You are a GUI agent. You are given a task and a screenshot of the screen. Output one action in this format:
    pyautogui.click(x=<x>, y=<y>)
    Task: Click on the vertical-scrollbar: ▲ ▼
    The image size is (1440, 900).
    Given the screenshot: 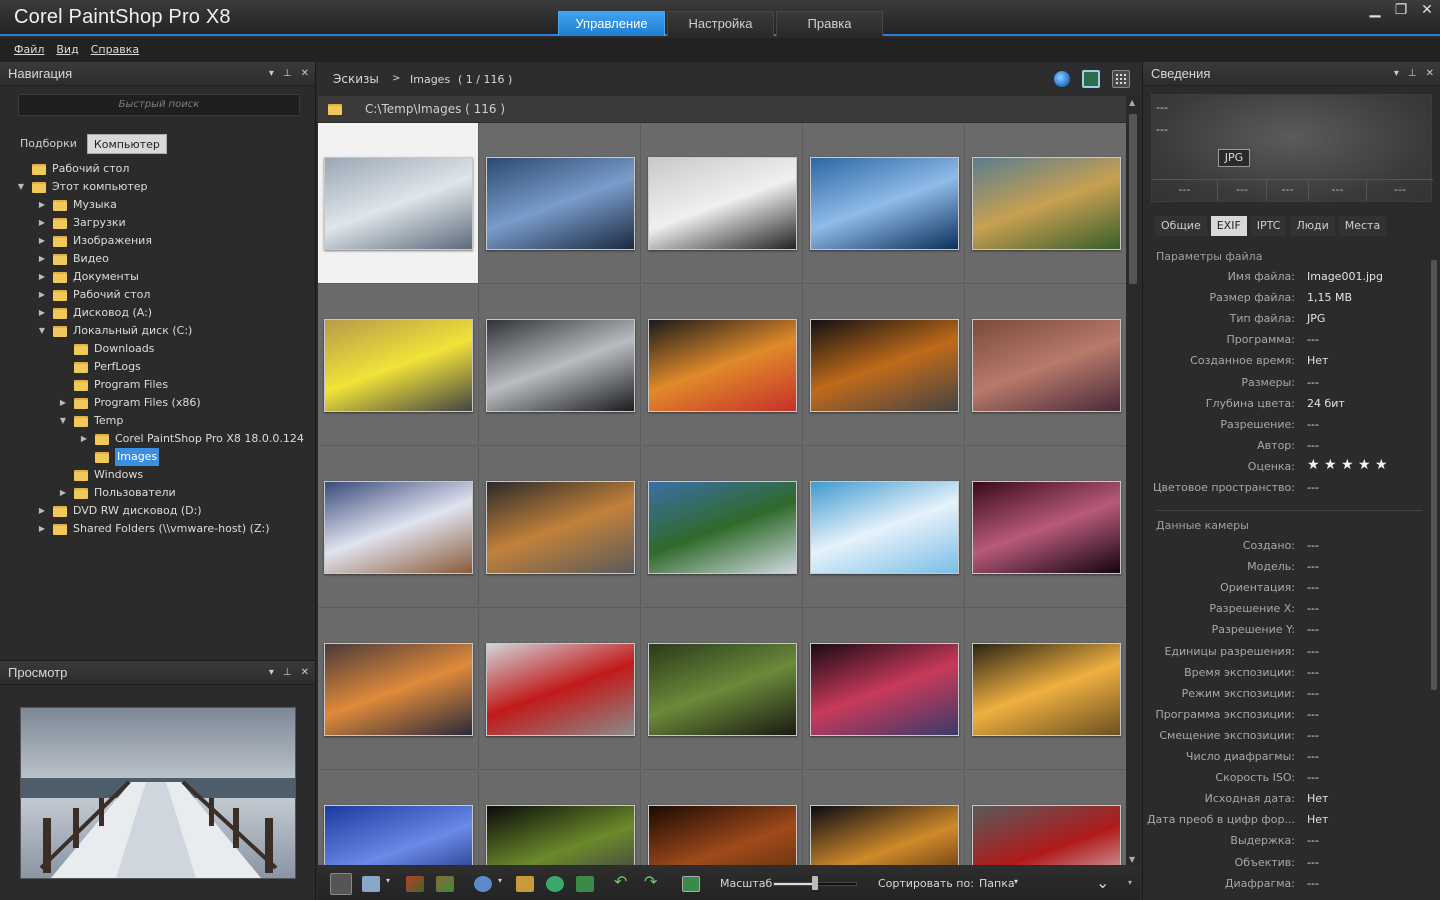 What is the action you would take?
    pyautogui.click(x=1133, y=481)
    